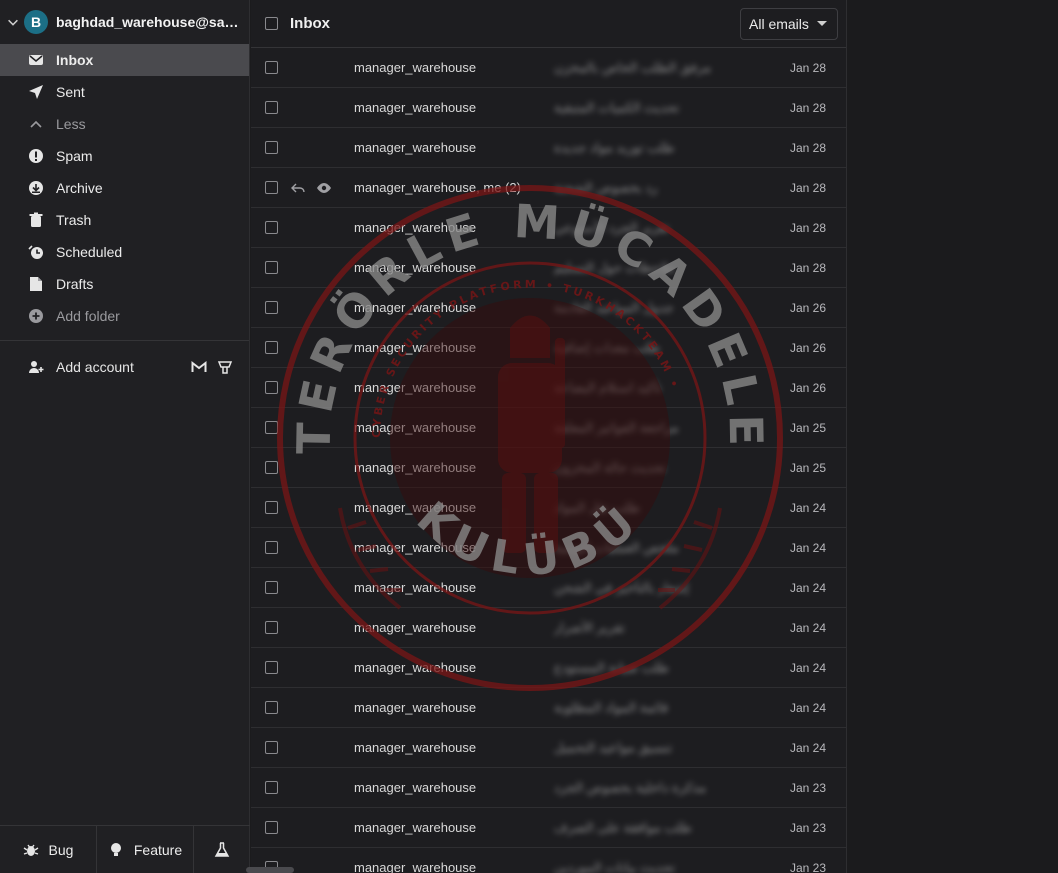 The image size is (1058, 873). Describe the element at coordinates (36, 252) in the screenshot. I see `clock-icon` at that location.